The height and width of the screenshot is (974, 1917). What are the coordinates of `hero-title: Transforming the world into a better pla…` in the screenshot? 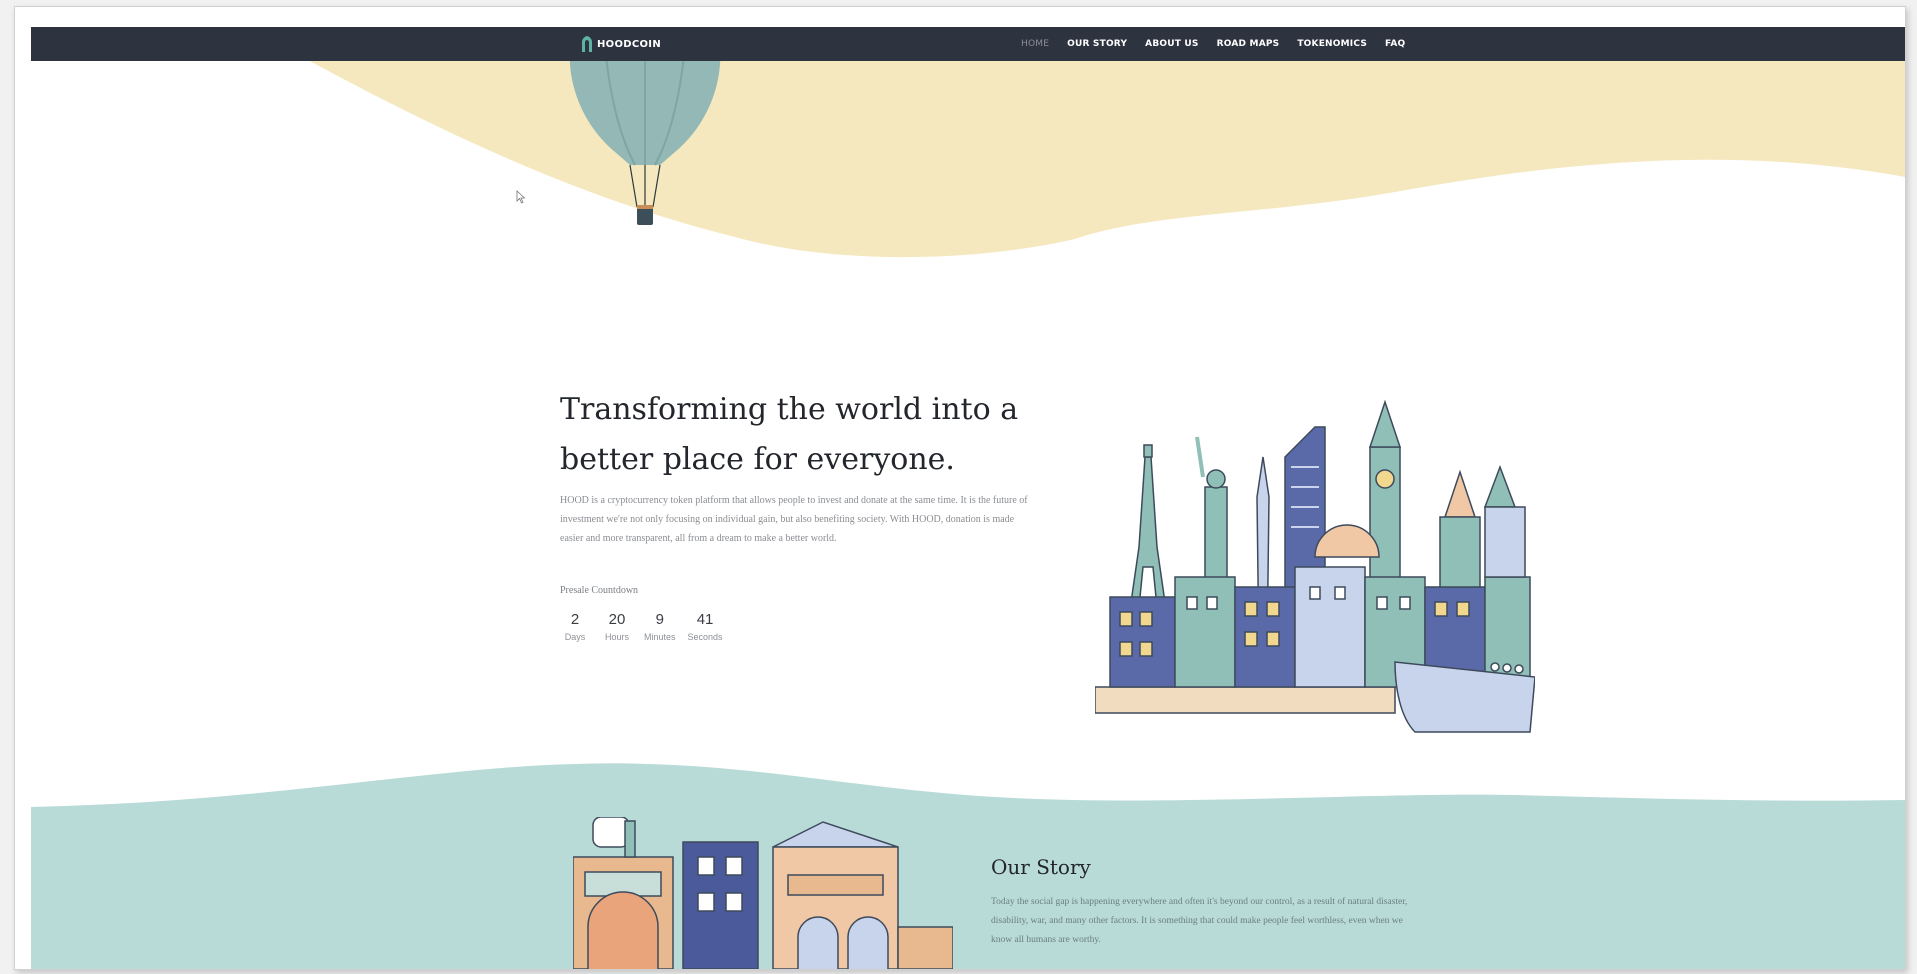 It's located at (789, 434).